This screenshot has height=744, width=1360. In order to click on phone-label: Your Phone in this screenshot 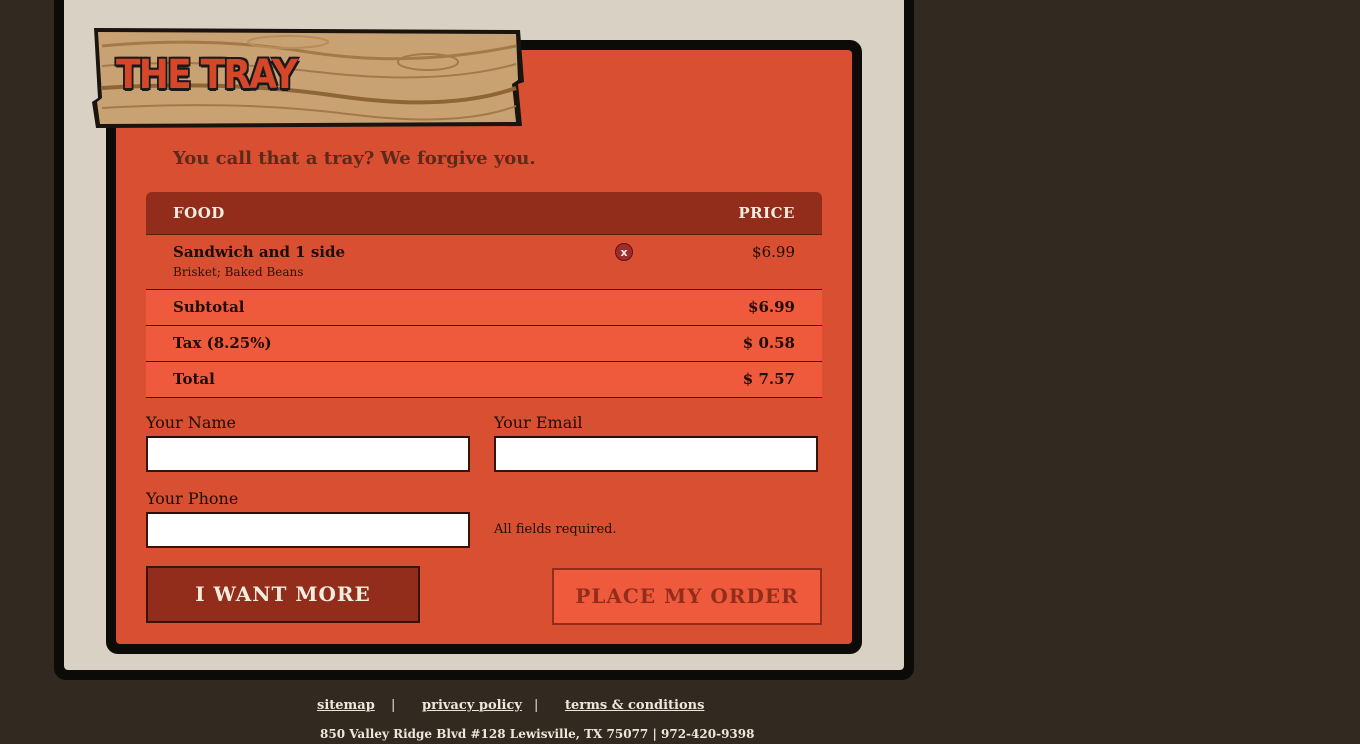, I will do `click(192, 498)`.